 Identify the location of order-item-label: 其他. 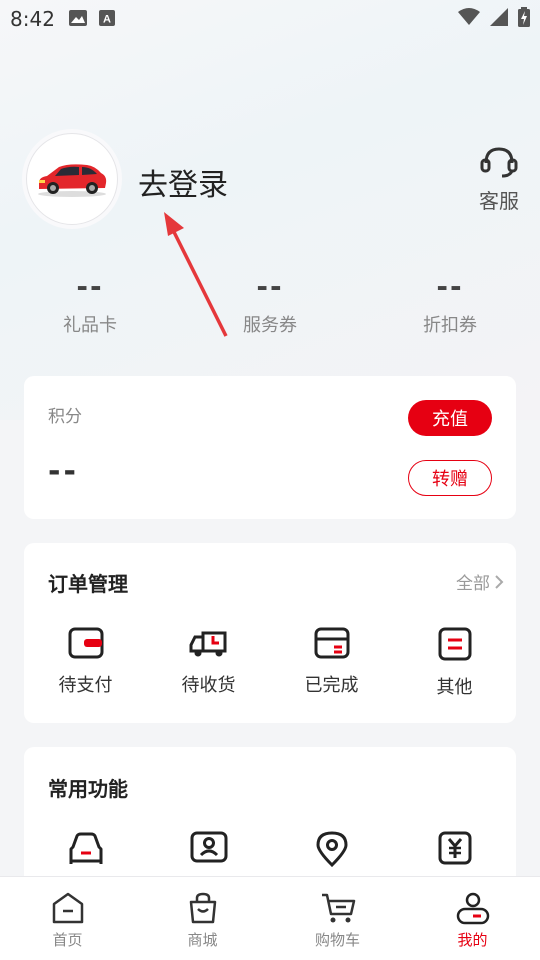
(454, 687).